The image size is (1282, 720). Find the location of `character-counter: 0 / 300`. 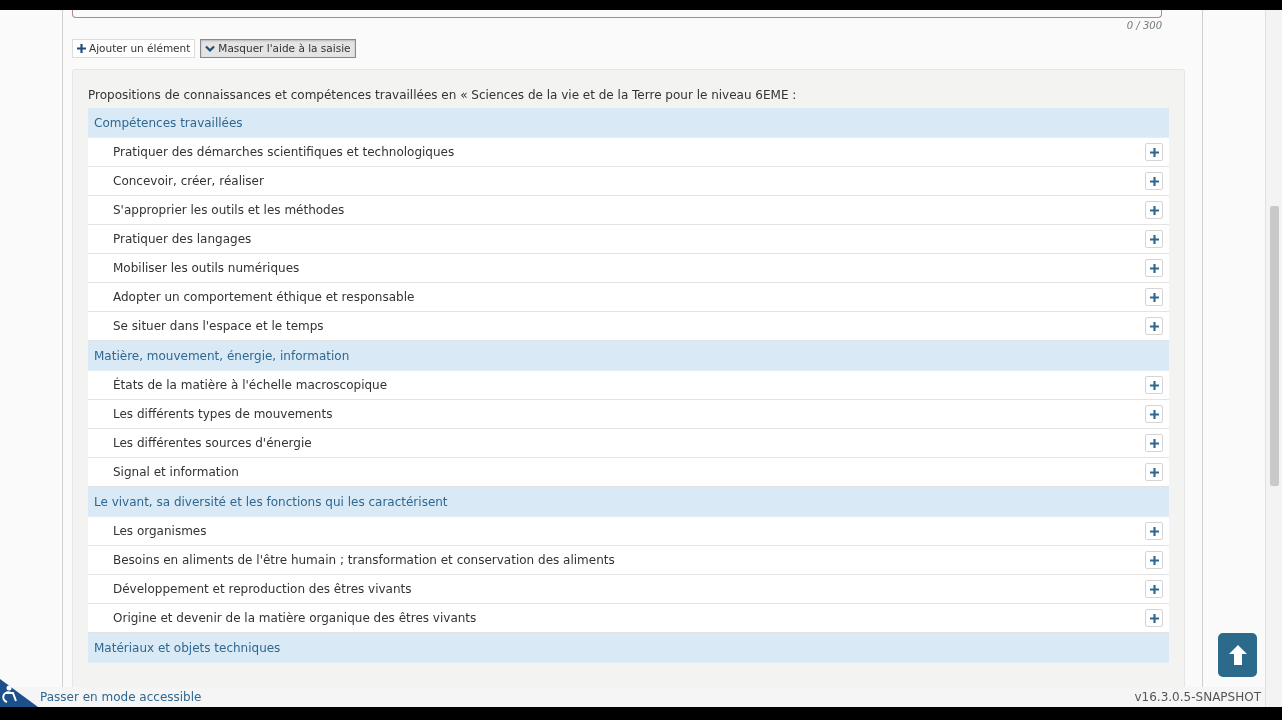

character-counter: 0 / 300 is located at coordinates (1144, 26).